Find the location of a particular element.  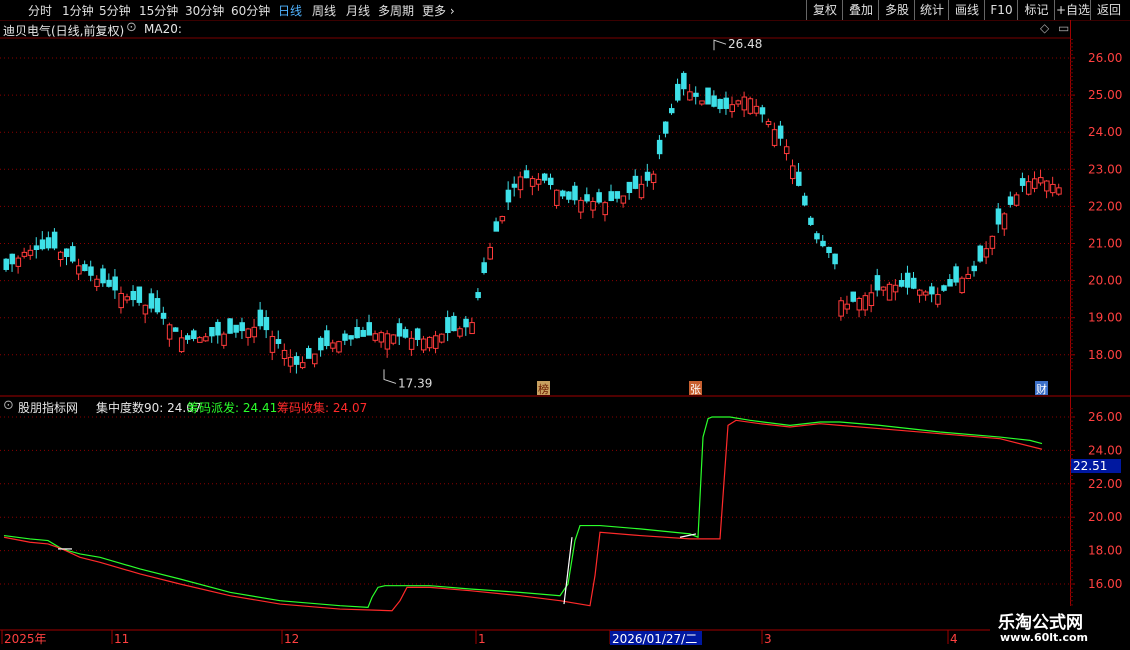

period-tab-9: 多周期 is located at coordinates (396, 10).